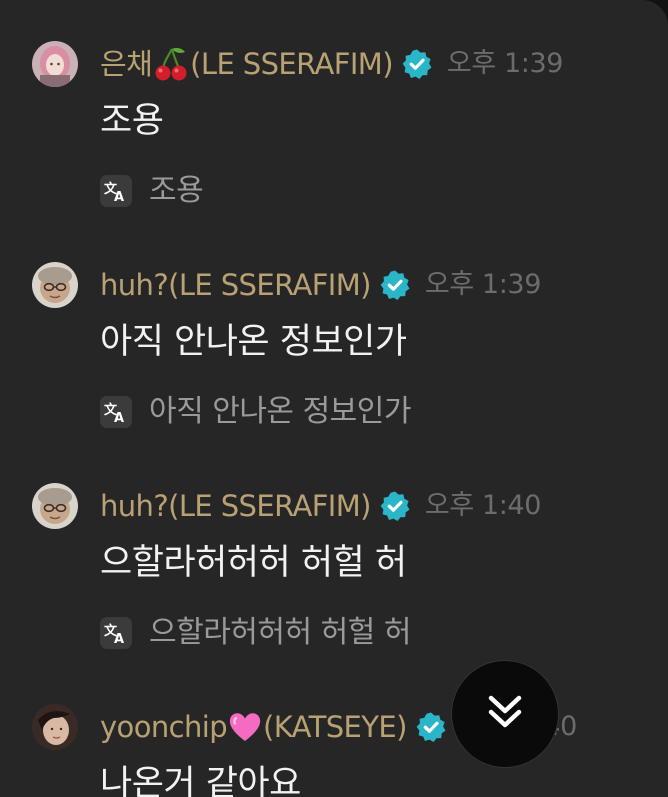 The height and width of the screenshot is (797, 668). I want to click on timestamp: 오후 1:40, so click(483, 505).